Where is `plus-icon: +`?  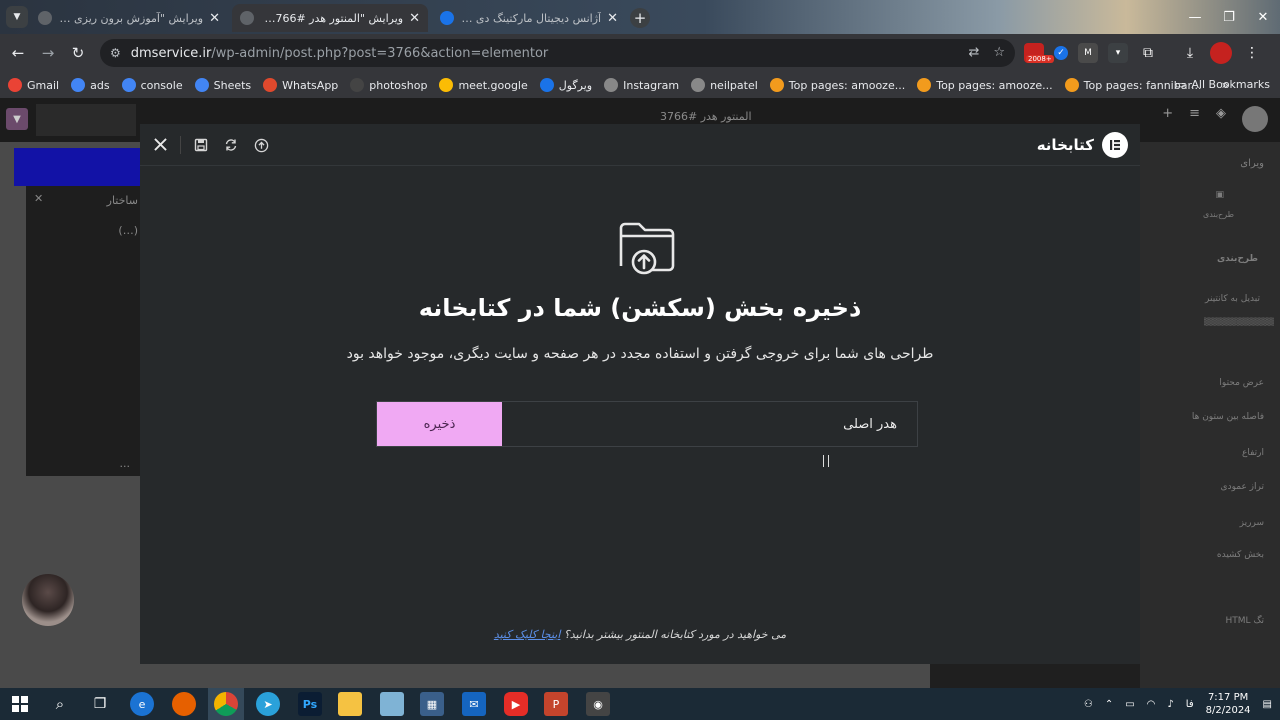
plus-icon: + is located at coordinates (1167, 119).